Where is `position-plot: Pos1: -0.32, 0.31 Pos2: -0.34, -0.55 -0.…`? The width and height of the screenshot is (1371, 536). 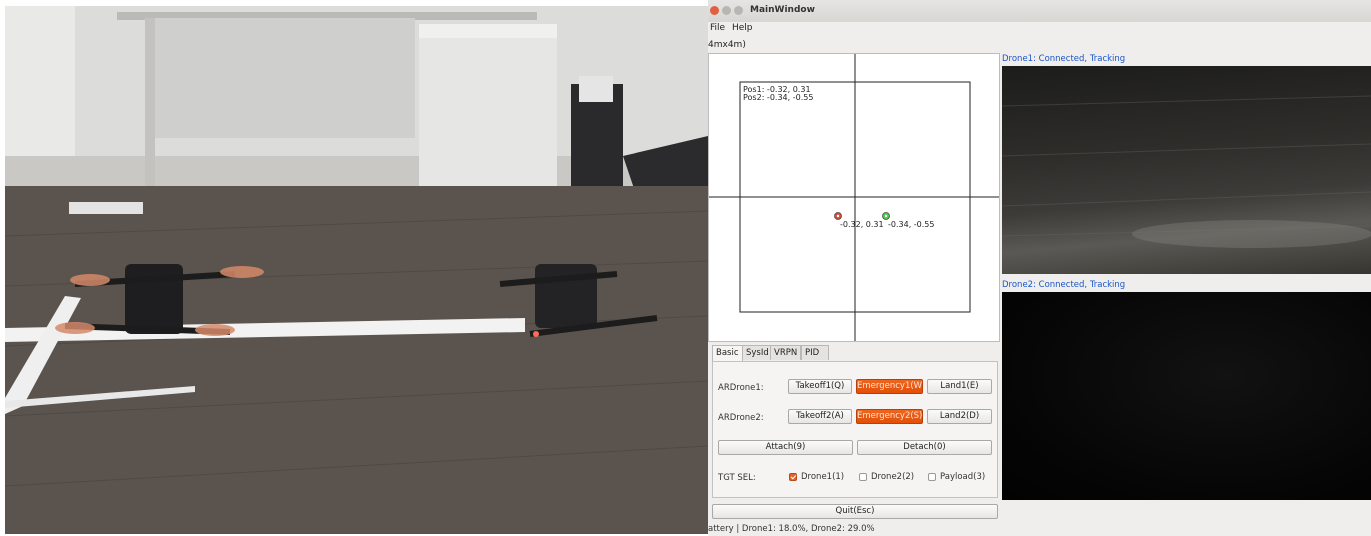 position-plot: Pos1: -0.32, 0.31 Pos2: -0.34, -0.55 -0.… is located at coordinates (854, 197).